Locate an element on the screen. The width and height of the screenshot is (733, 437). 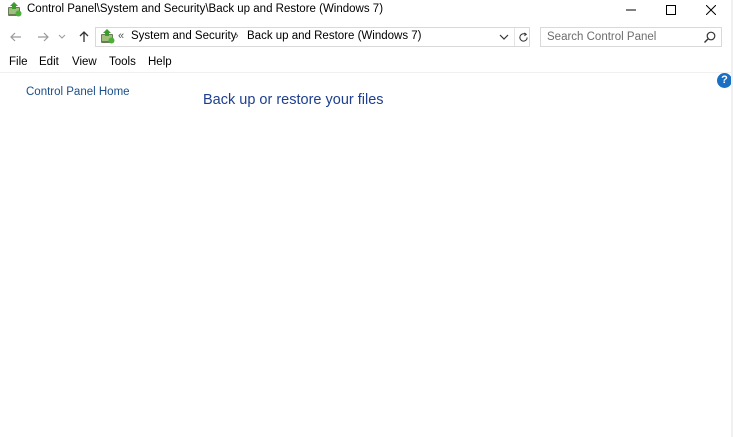
close-icon is located at coordinates (711, 10).